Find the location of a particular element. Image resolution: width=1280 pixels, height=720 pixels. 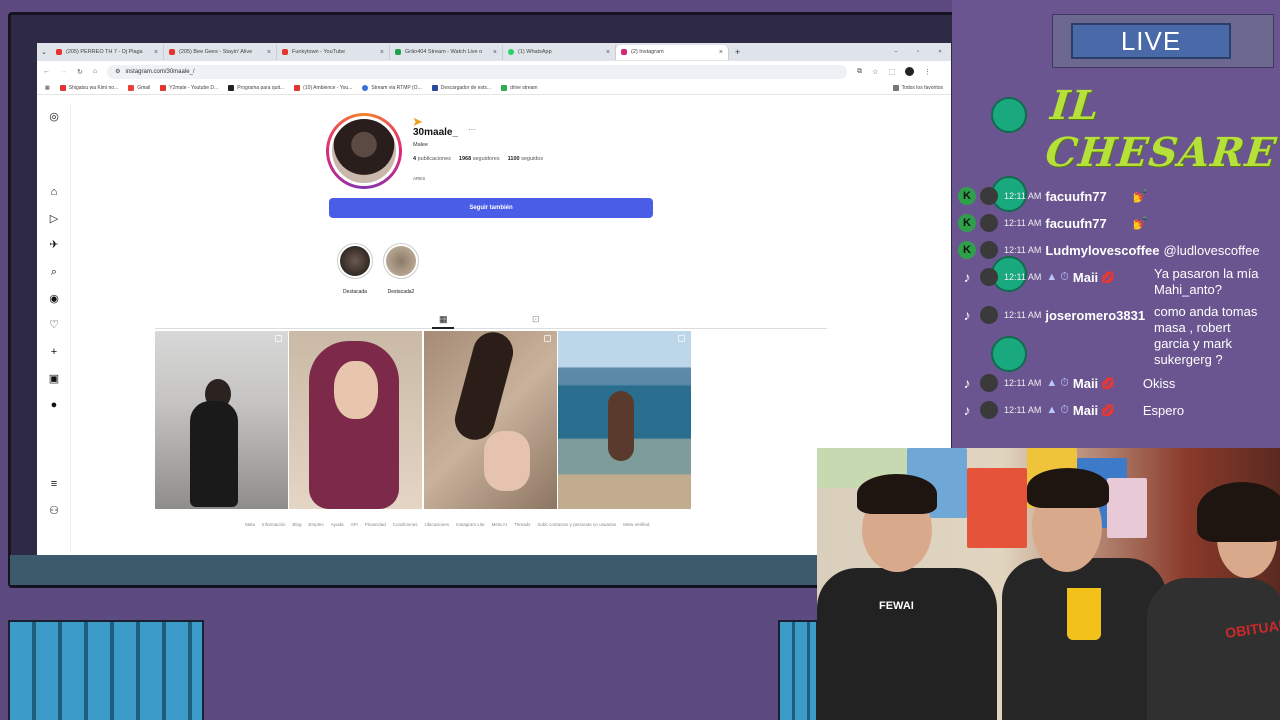

footer-link: Ubicaciones is located at coordinates (437, 524).